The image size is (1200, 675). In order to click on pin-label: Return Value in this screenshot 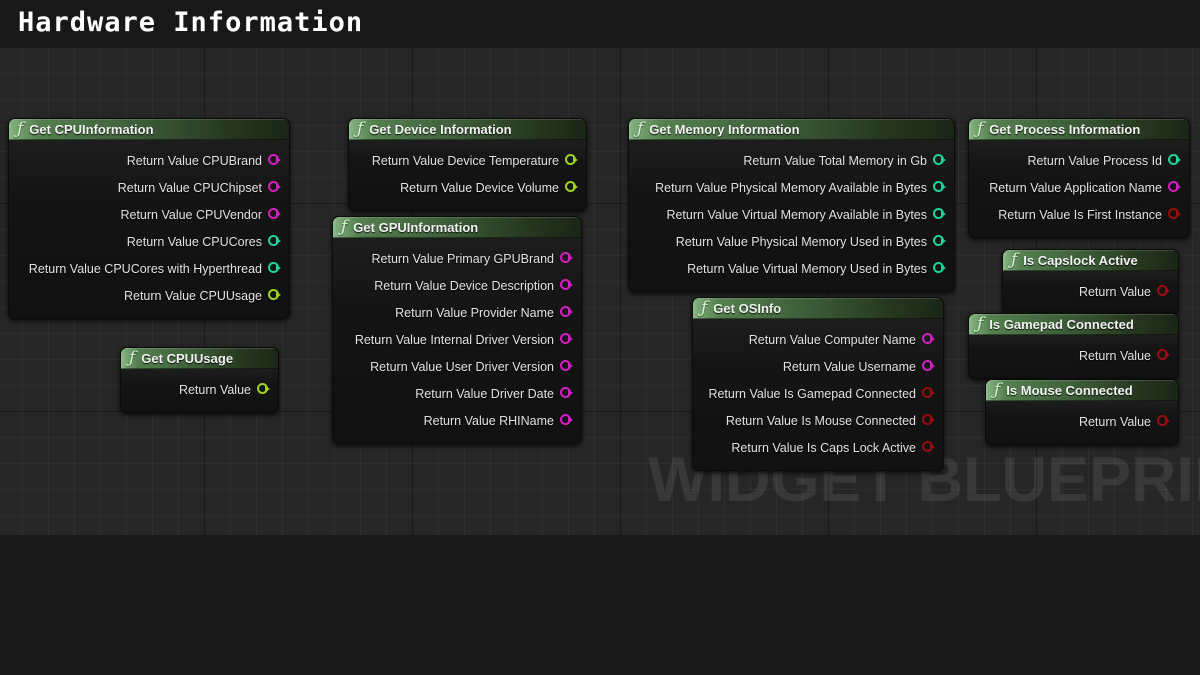, I will do `click(1114, 355)`.